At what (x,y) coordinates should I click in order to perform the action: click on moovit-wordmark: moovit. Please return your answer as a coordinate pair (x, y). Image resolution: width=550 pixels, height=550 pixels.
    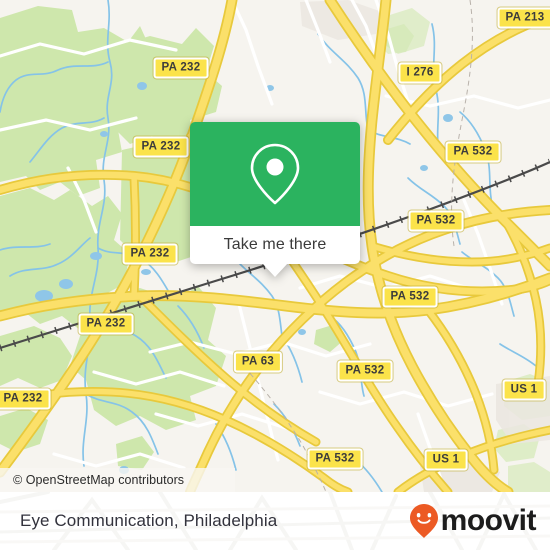
    Looking at the image, I should click on (488, 520).